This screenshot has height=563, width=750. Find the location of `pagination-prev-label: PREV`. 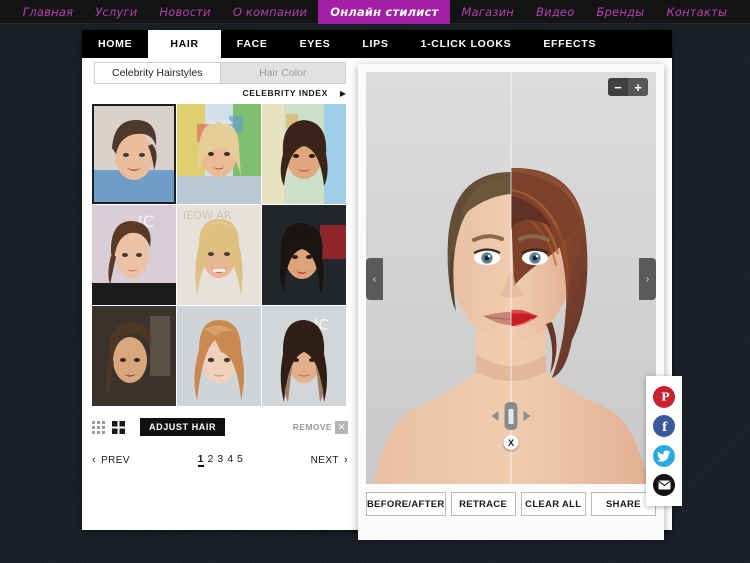

pagination-prev-label: PREV is located at coordinates (115, 460).